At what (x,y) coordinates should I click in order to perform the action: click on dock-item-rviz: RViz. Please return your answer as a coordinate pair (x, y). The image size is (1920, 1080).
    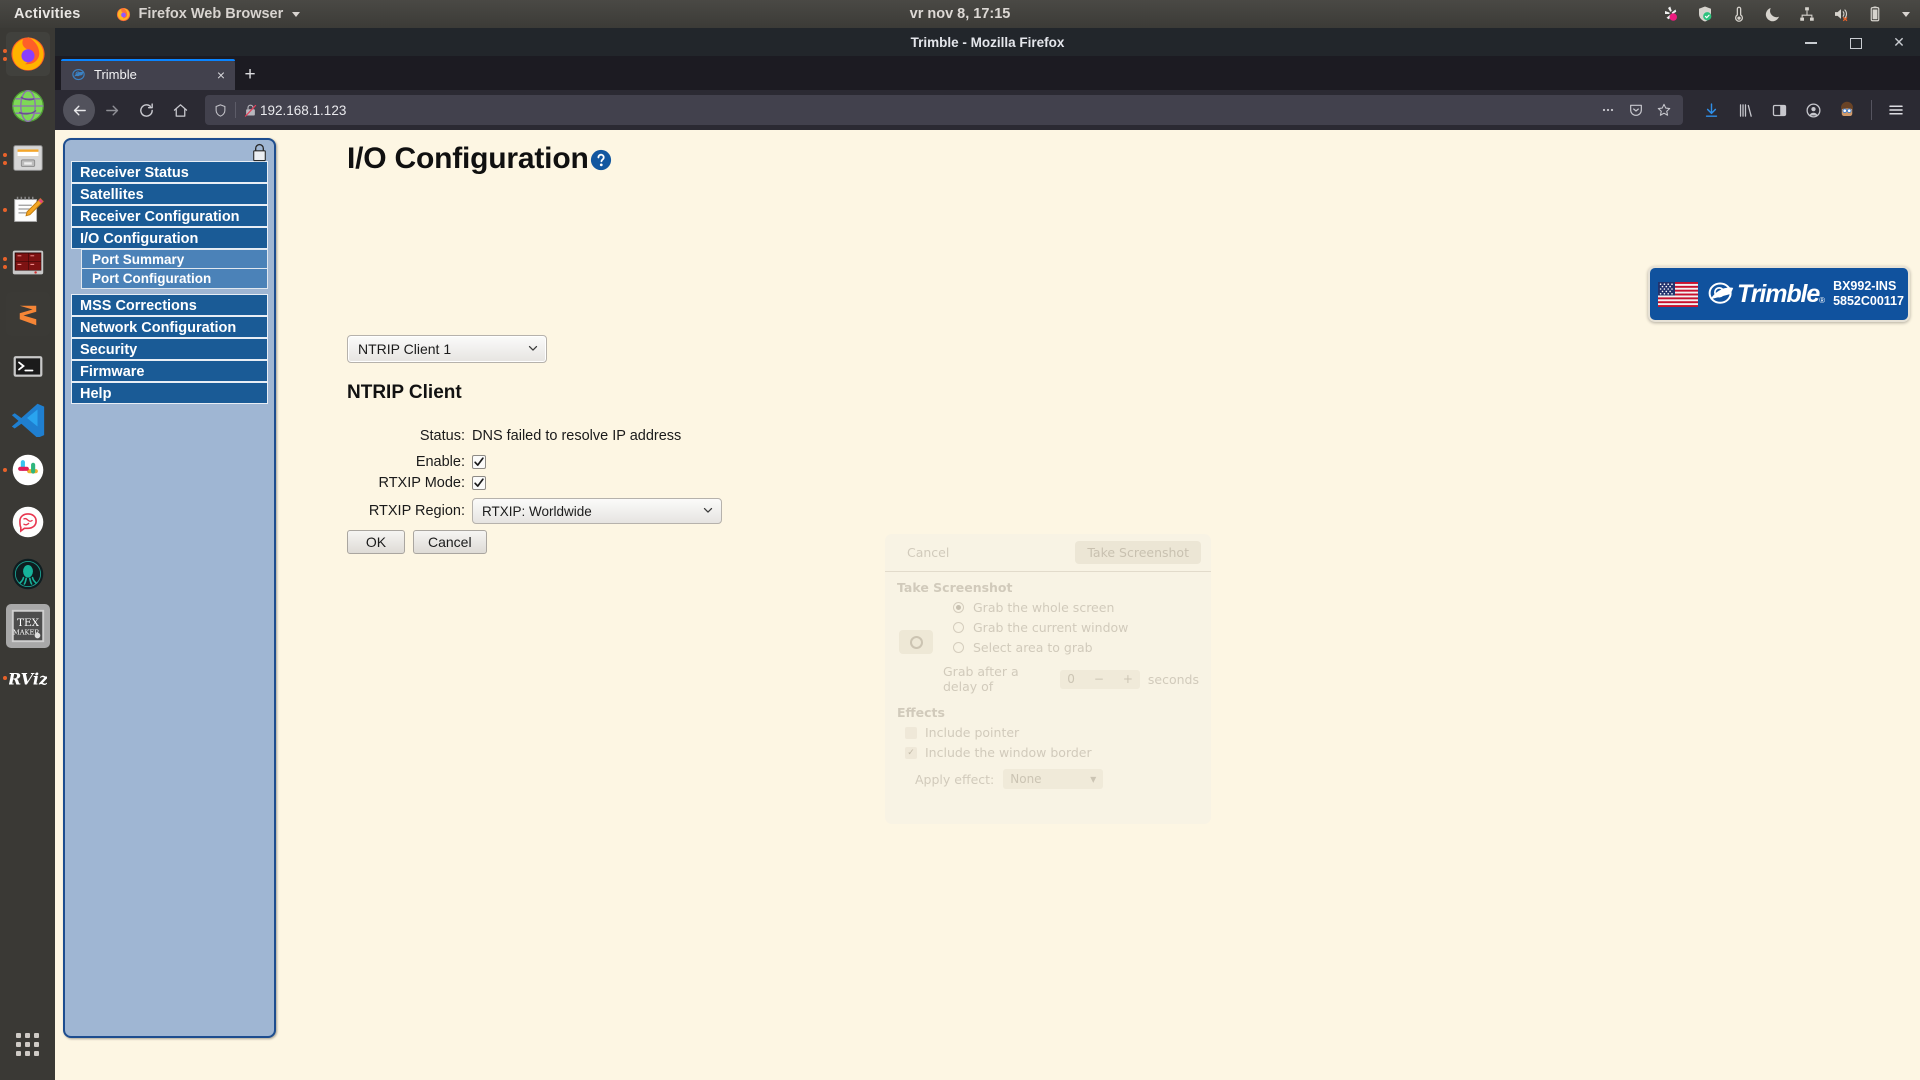
    Looking at the image, I should click on (27, 678).